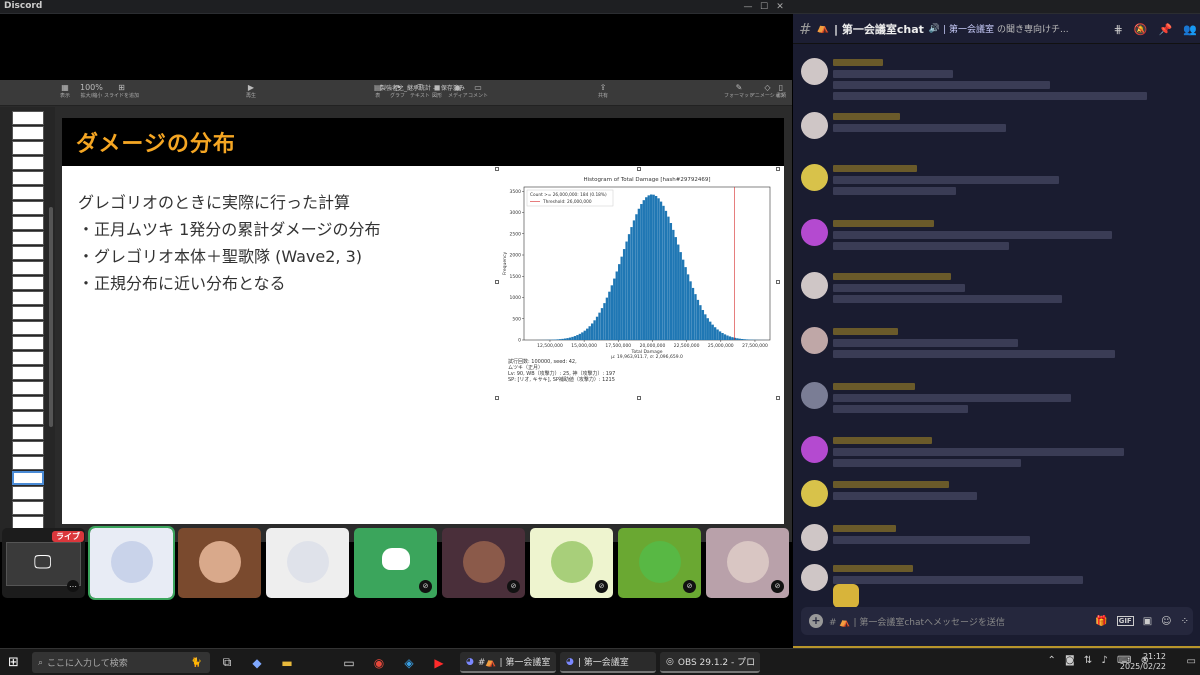 Image resolution: width=1200 pixels, height=675 pixels. I want to click on comment-button: ▭ コメント, so click(478, 91).